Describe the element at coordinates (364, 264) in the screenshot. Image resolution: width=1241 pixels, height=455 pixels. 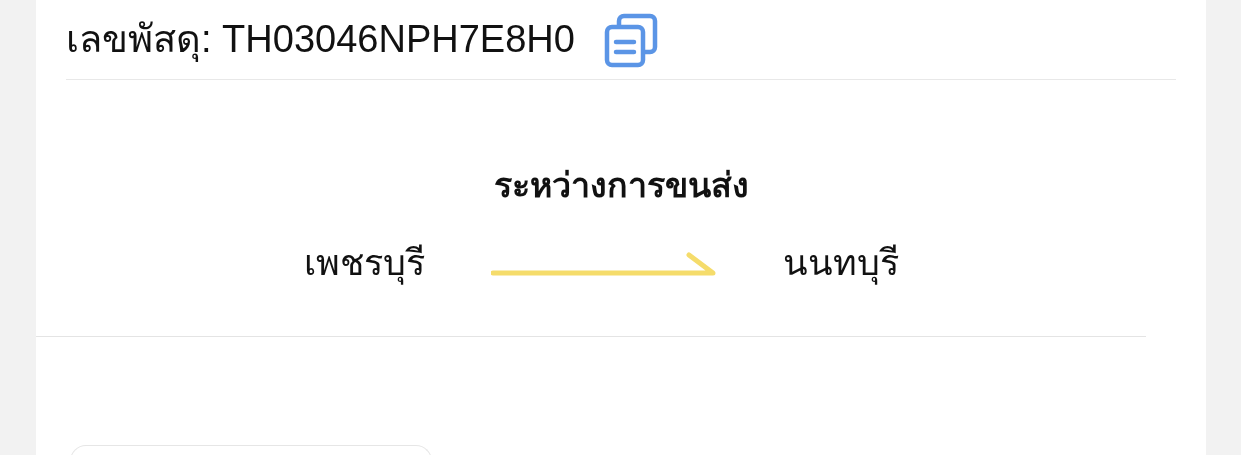
I see `origin-city: เพชรบุรี` at that location.